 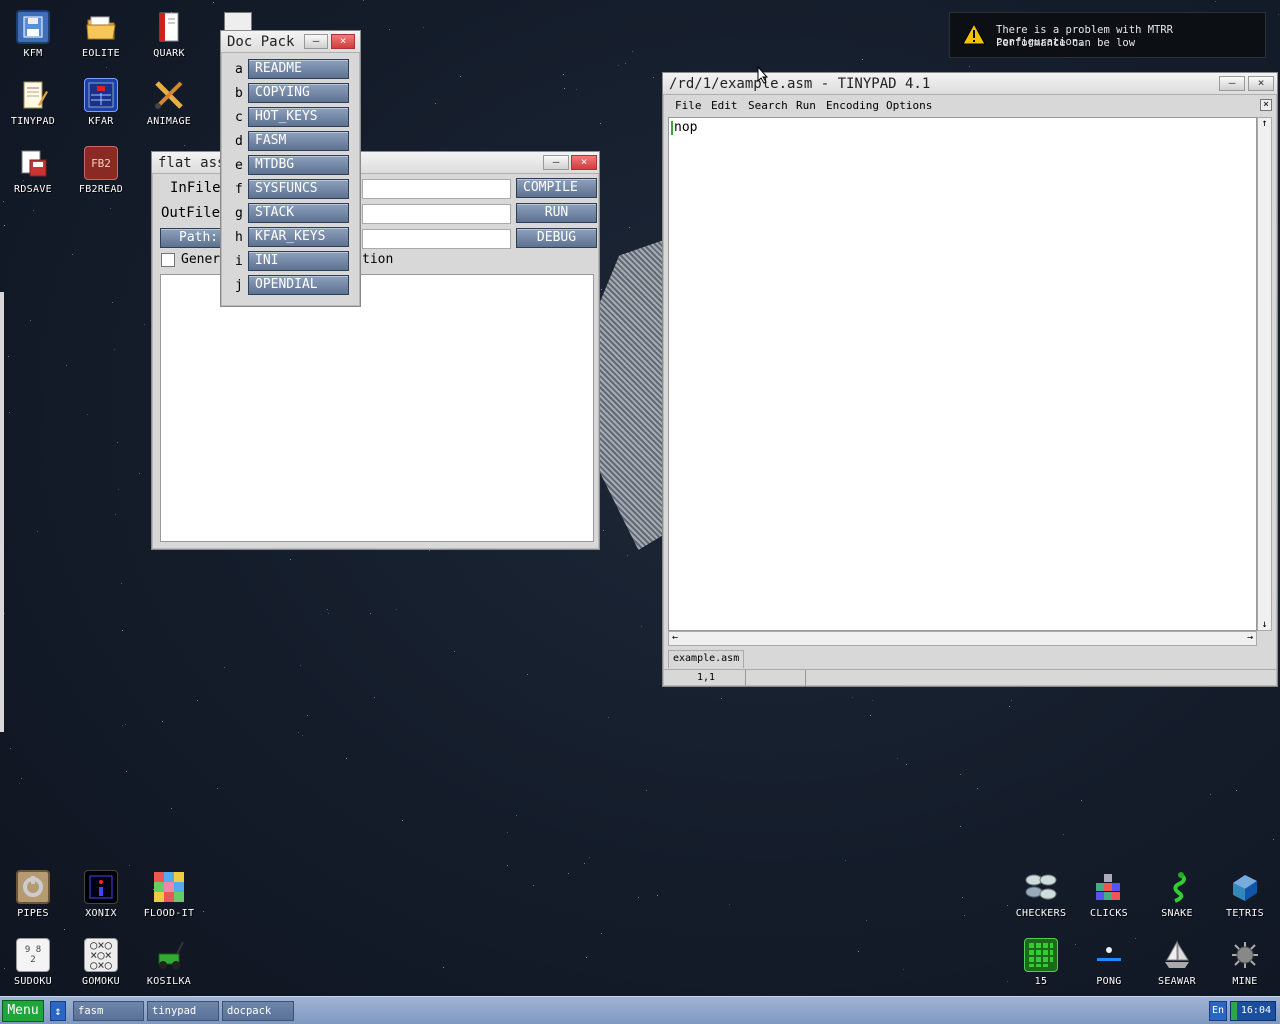 I want to click on docpack-item-ini: INI, so click(x=298, y=261).